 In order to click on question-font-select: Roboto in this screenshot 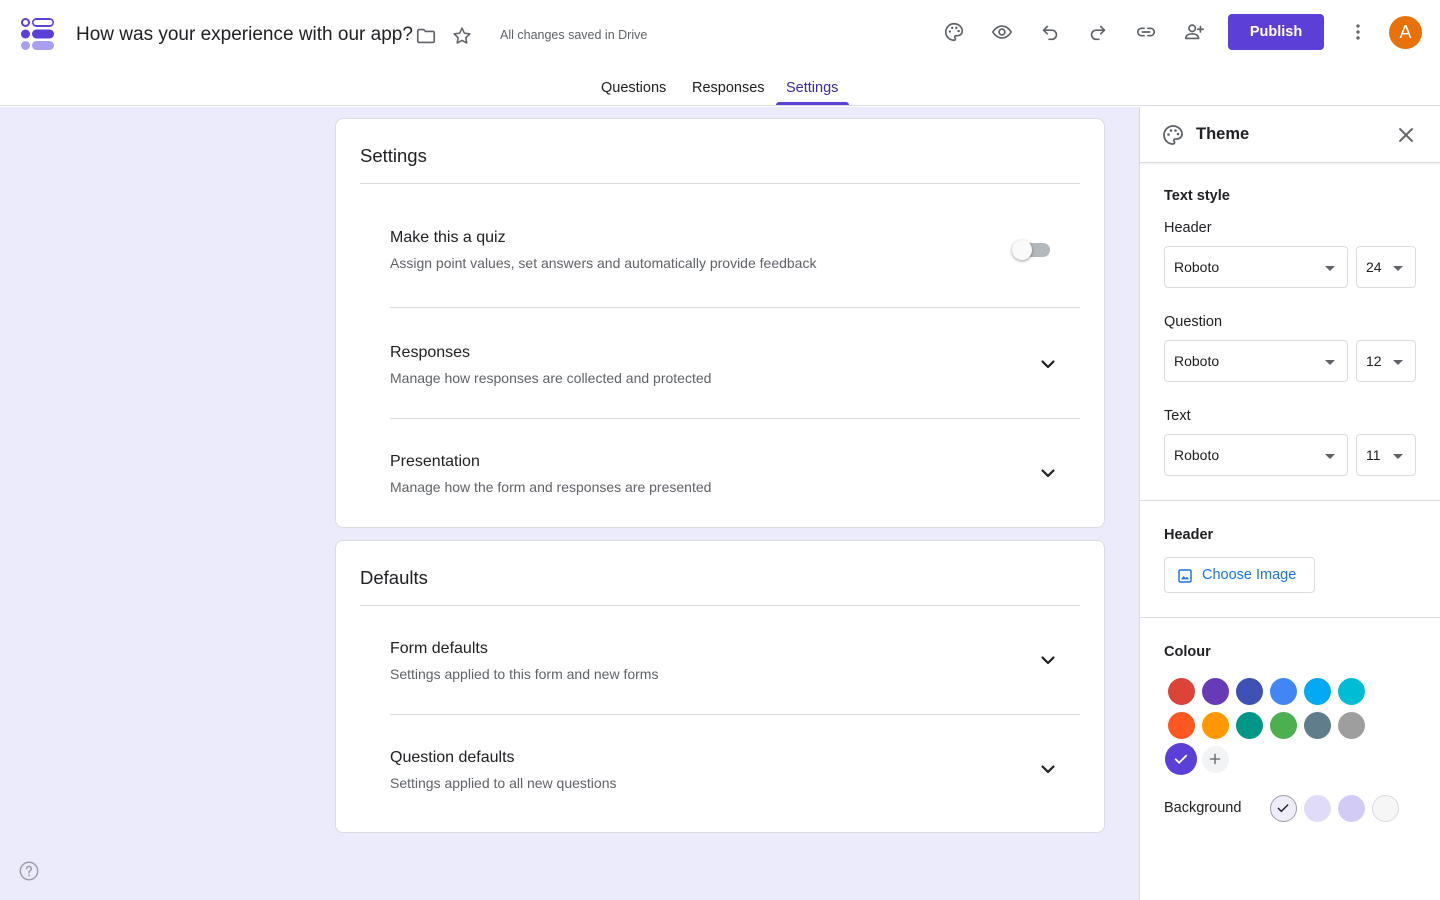, I will do `click(1256, 361)`.